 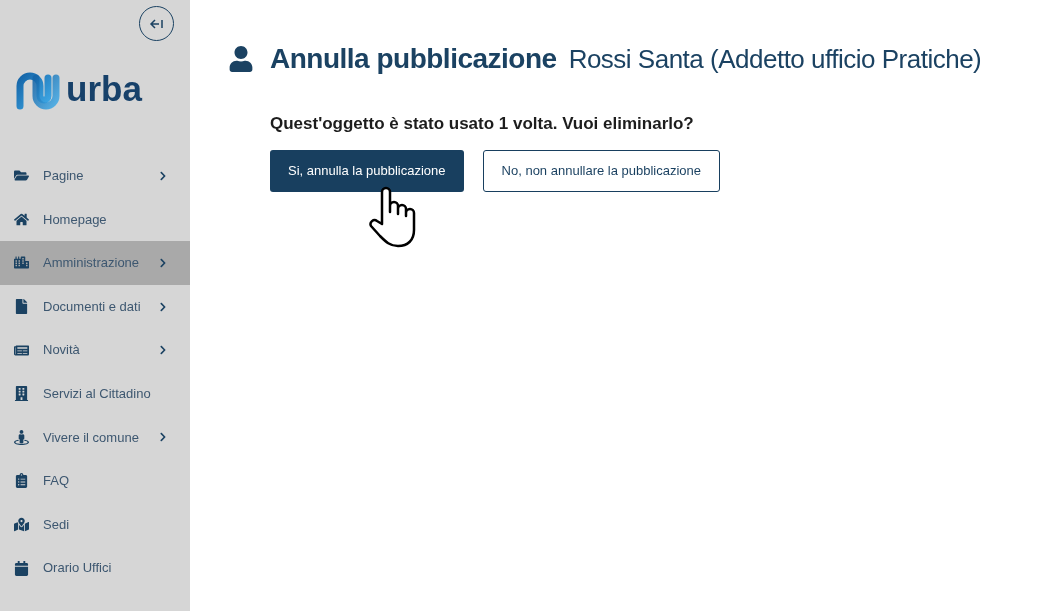 I want to click on cancel-button: No, non annullare la pubblicazione, so click(x=601, y=170).